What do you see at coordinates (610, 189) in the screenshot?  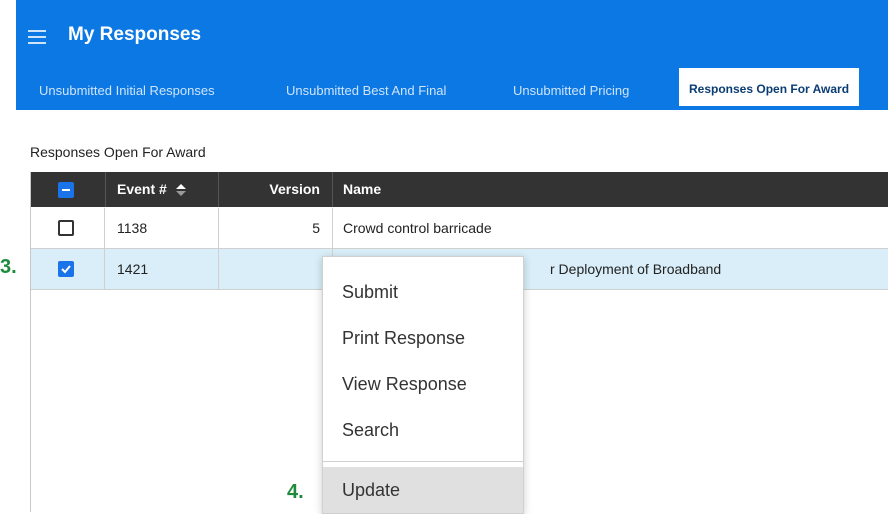 I see `column-header-name: Name` at bounding box center [610, 189].